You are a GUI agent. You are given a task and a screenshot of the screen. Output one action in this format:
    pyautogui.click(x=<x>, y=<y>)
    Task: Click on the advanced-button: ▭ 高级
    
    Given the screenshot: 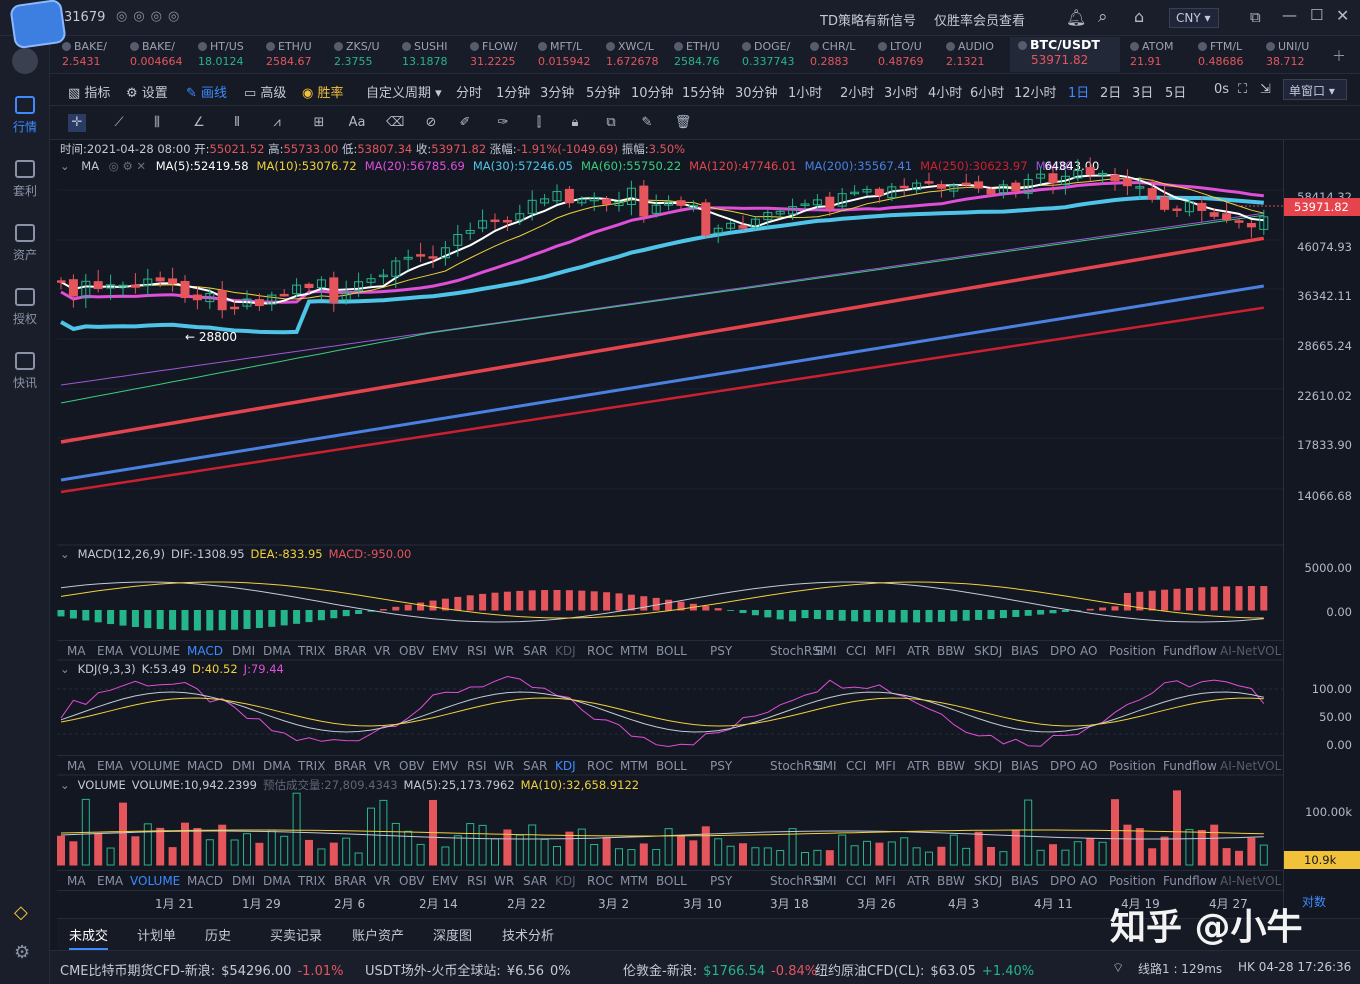 What is the action you would take?
    pyautogui.click(x=265, y=91)
    